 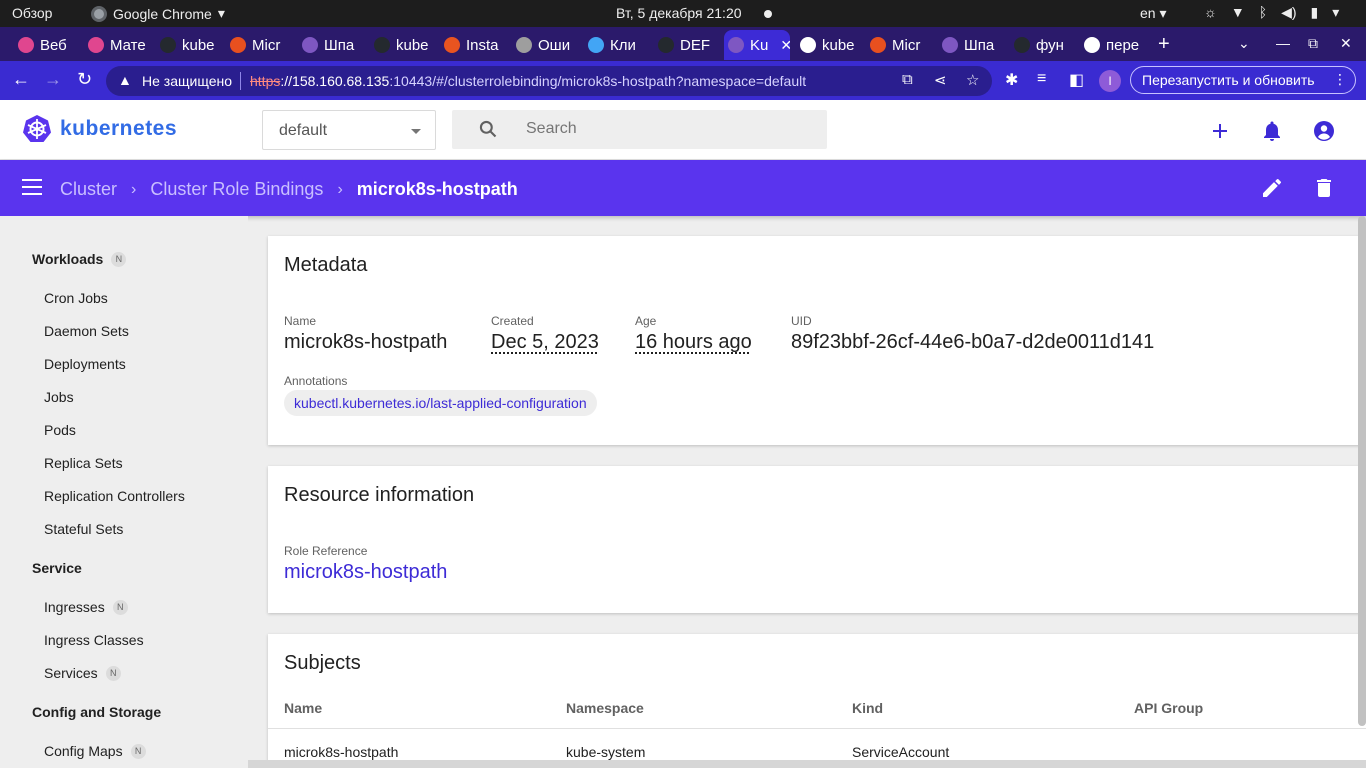 What do you see at coordinates (48, 45) in the screenshot?
I see `browser-tab: Веб` at bounding box center [48, 45].